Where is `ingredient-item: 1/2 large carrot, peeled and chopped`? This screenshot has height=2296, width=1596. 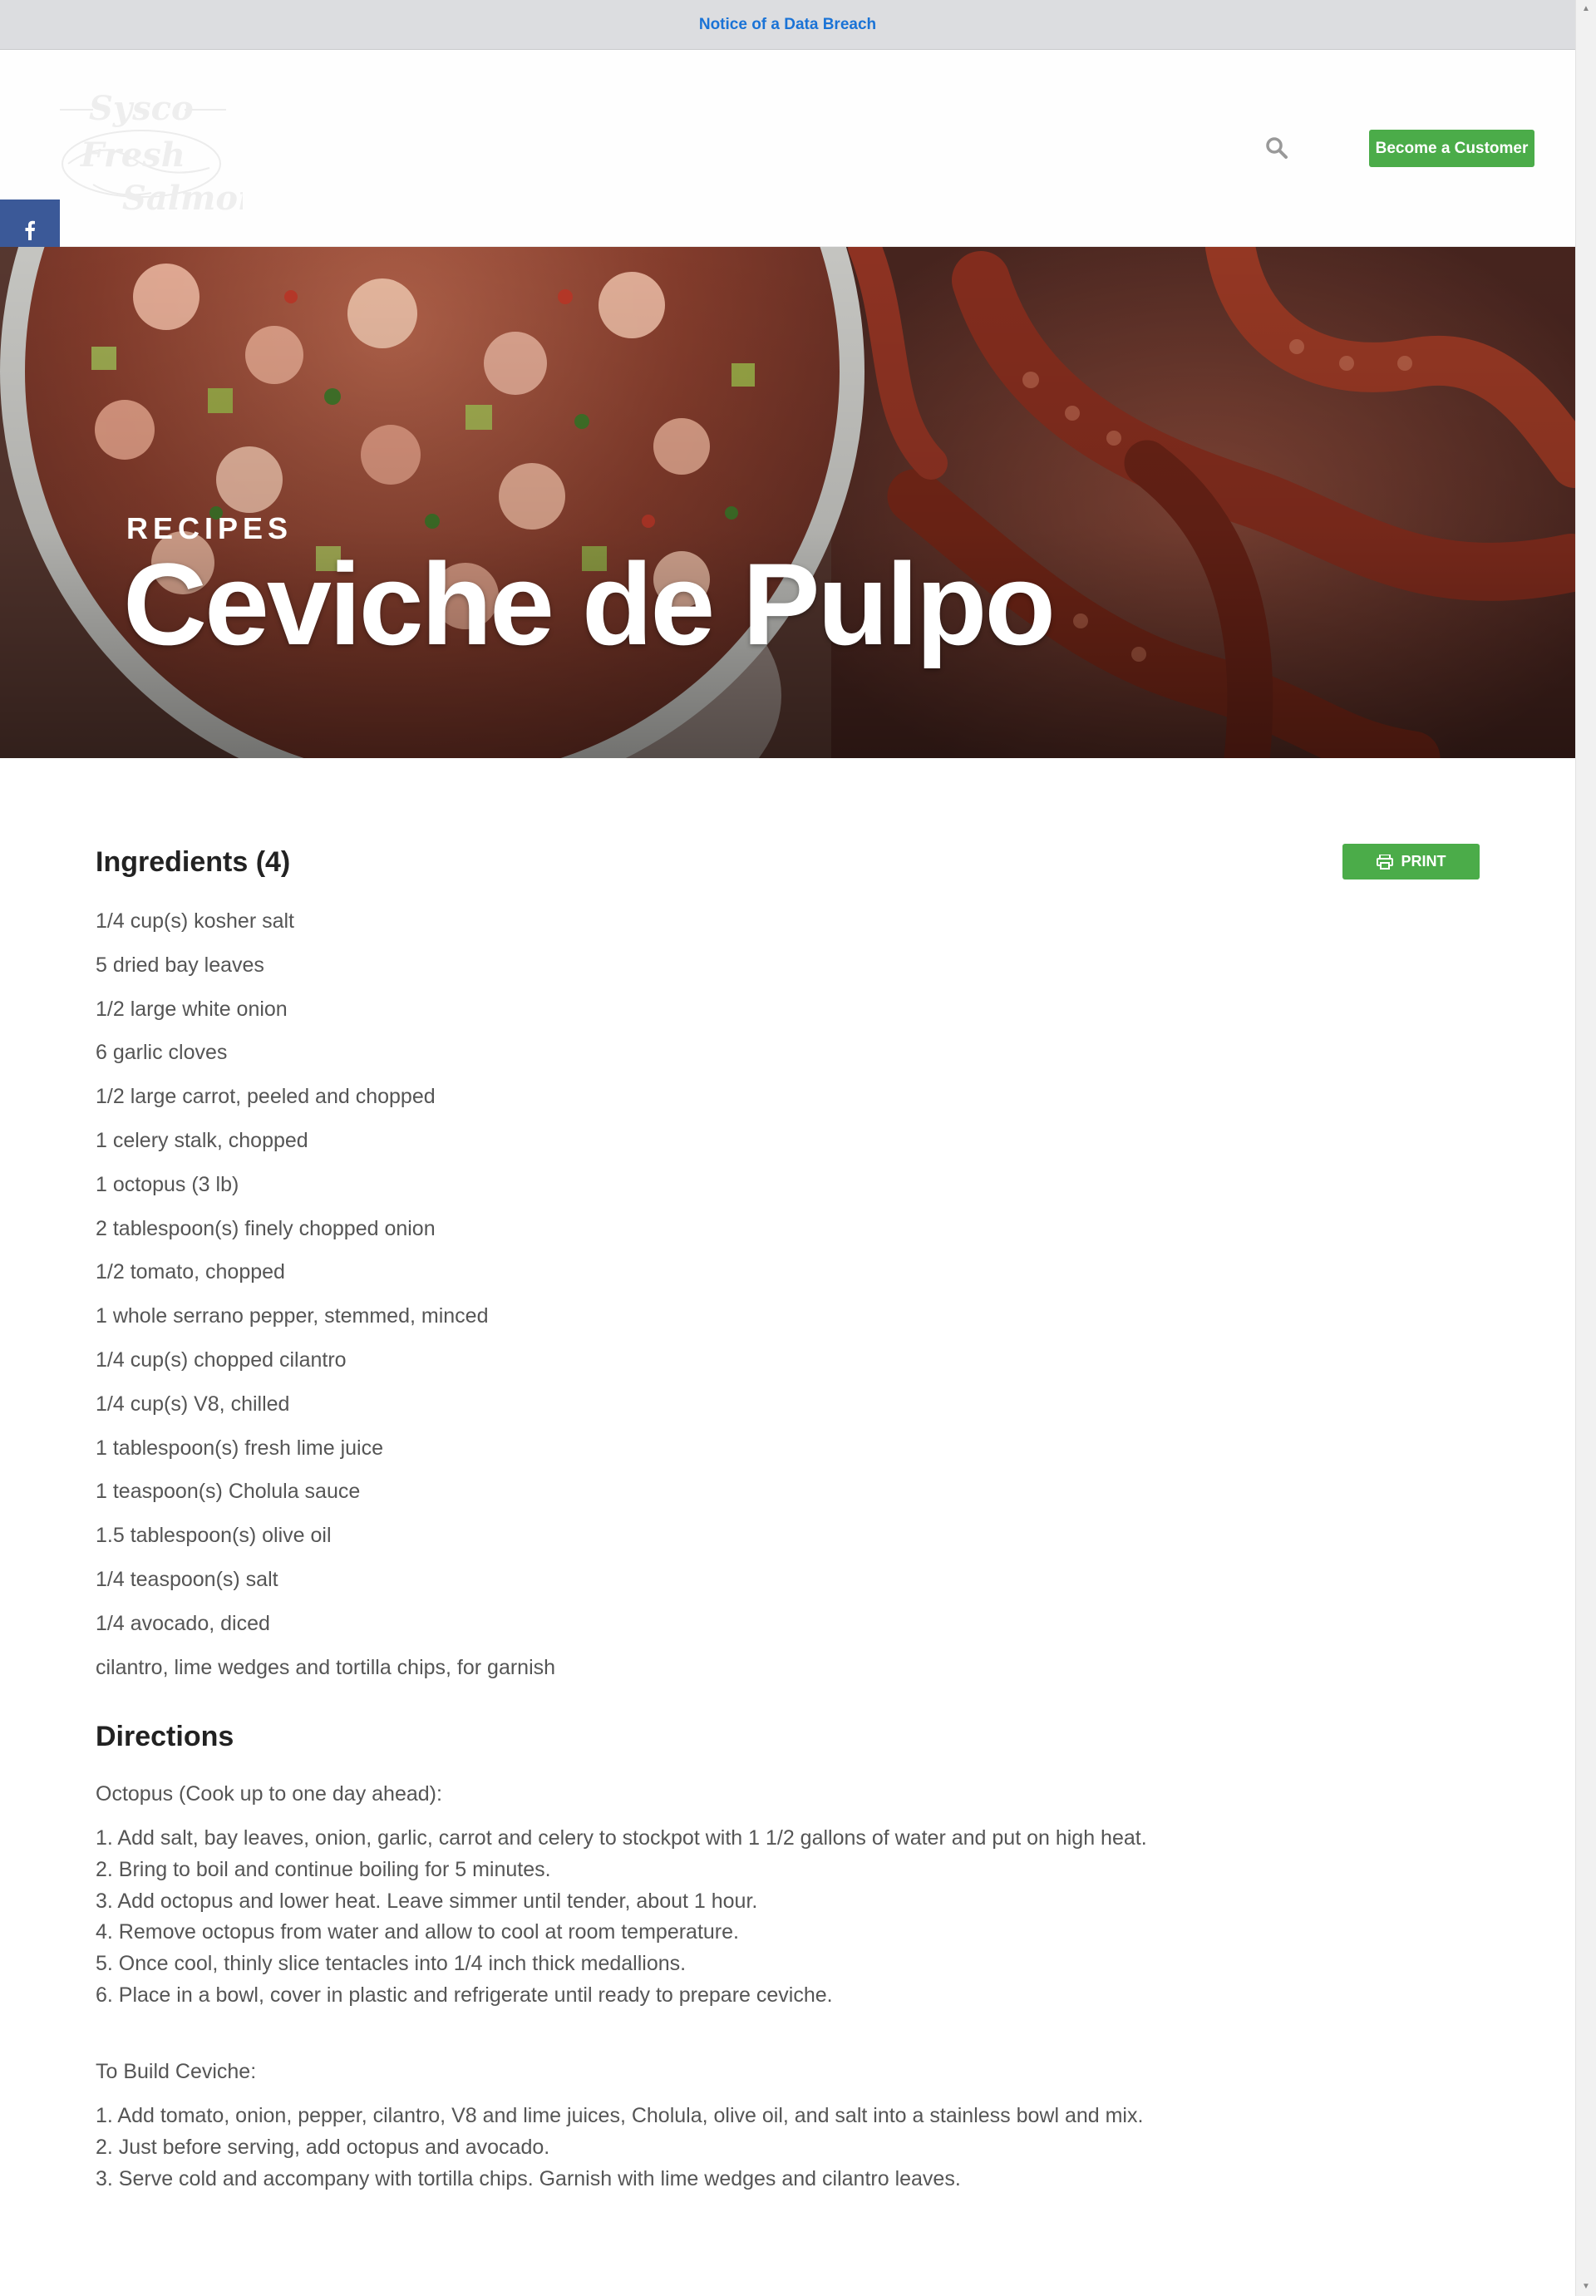 ingredient-item: 1/2 large carrot, peeled and chopped is located at coordinates (266, 1097).